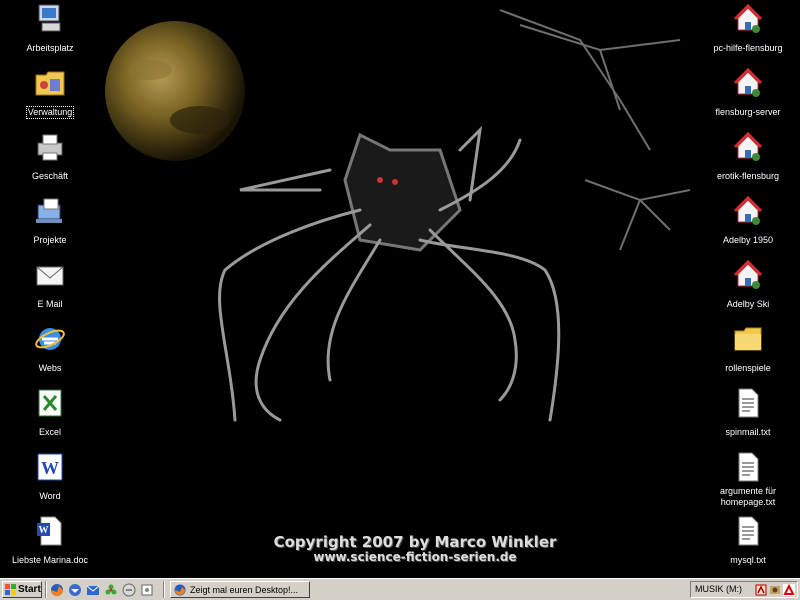  Describe the element at coordinates (748, 496) in the screenshot. I see `desktop-icon-label: argumente für homepage.txt` at that location.